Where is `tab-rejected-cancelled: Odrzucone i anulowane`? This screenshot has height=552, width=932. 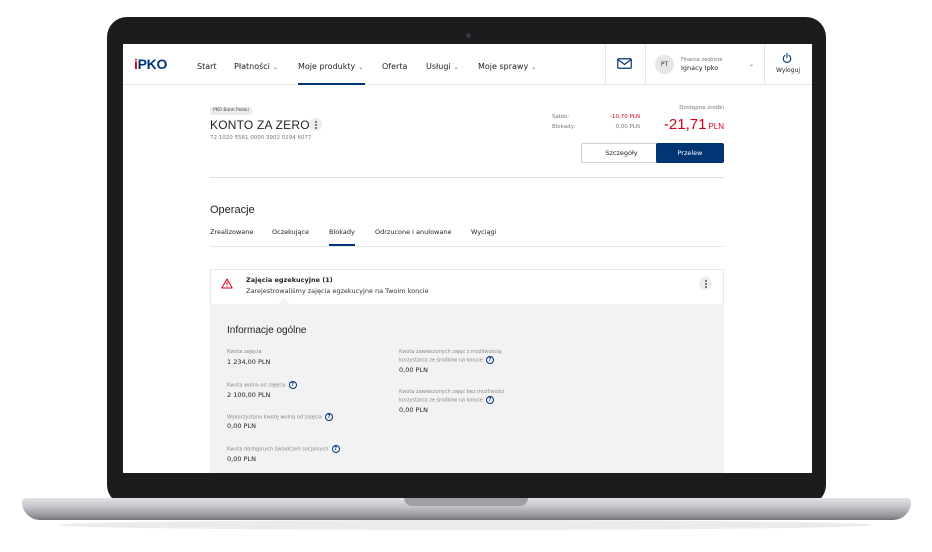
tab-rejected-cancelled: Odrzucone i anulowane is located at coordinates (413, 232).